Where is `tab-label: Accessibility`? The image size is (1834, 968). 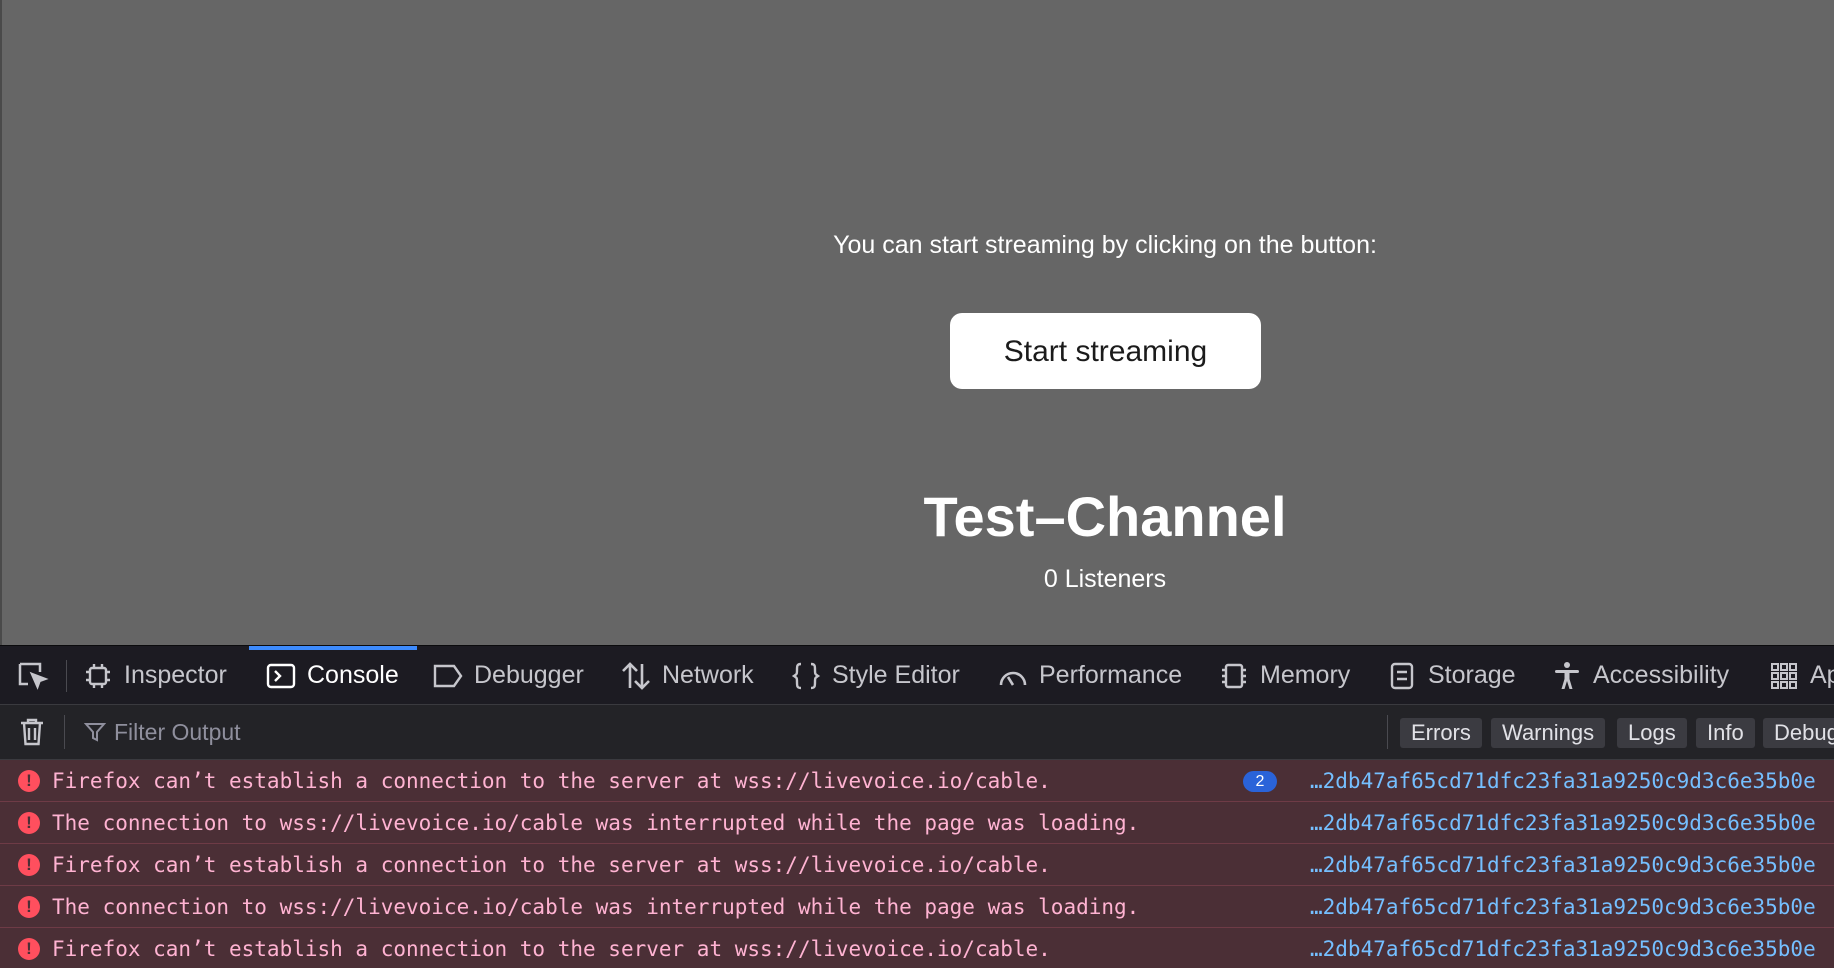
tab-label: Accessibility is located at coordinates (1661, 675).